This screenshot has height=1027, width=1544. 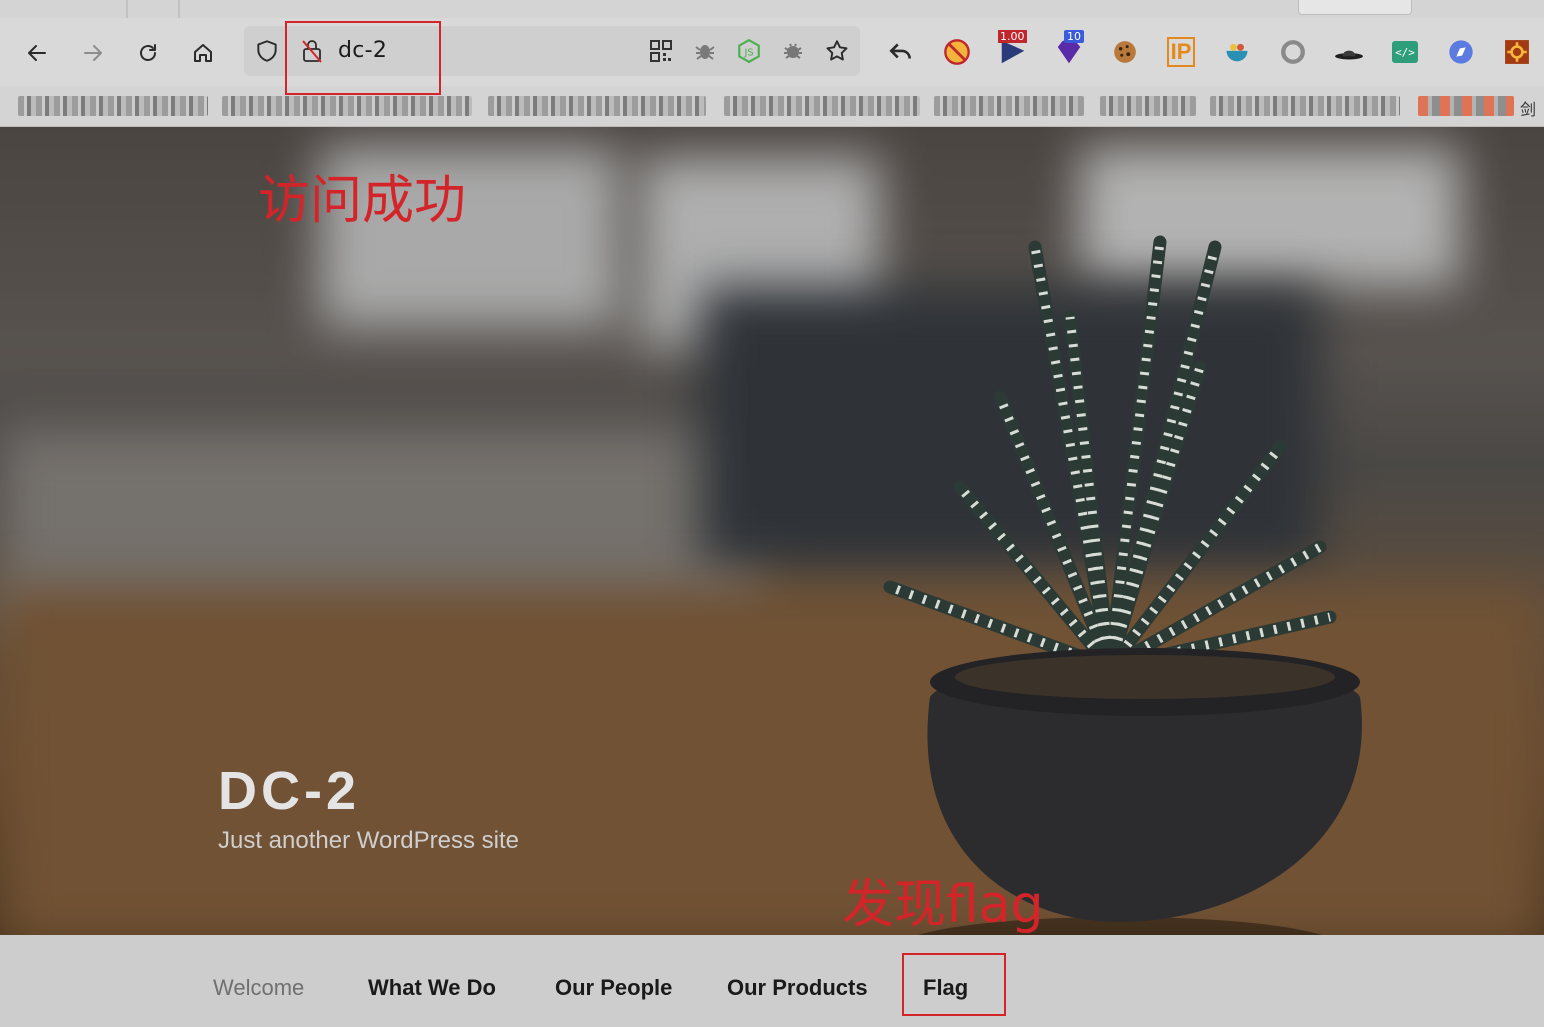 I want to click on extensions-toolbar: 1.00 10 IP </>, so click(x=1209, y=50).